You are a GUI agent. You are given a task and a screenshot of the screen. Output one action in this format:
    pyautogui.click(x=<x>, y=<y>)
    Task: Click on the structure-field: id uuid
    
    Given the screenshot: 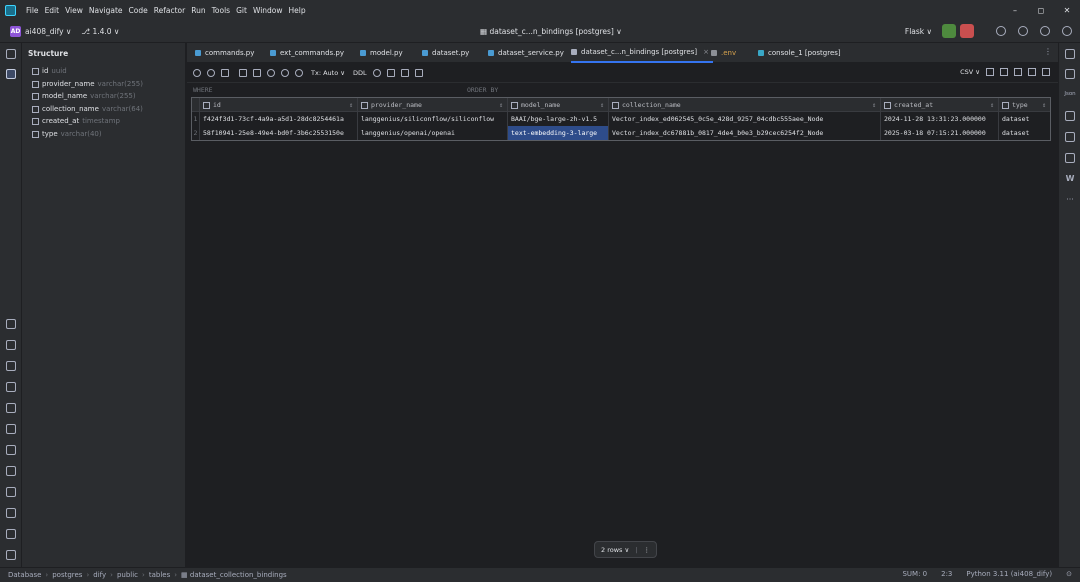 What is the action you would take?
    pyautogui.click(x=49, y=71)
    